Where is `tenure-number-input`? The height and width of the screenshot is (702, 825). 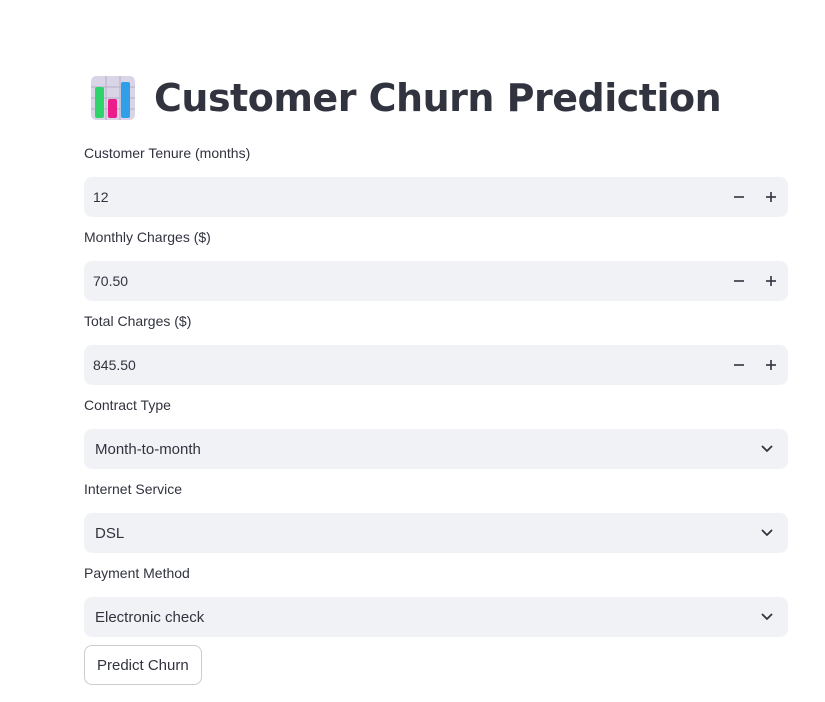
tenure-number-input is located at coordinates (436, 197).